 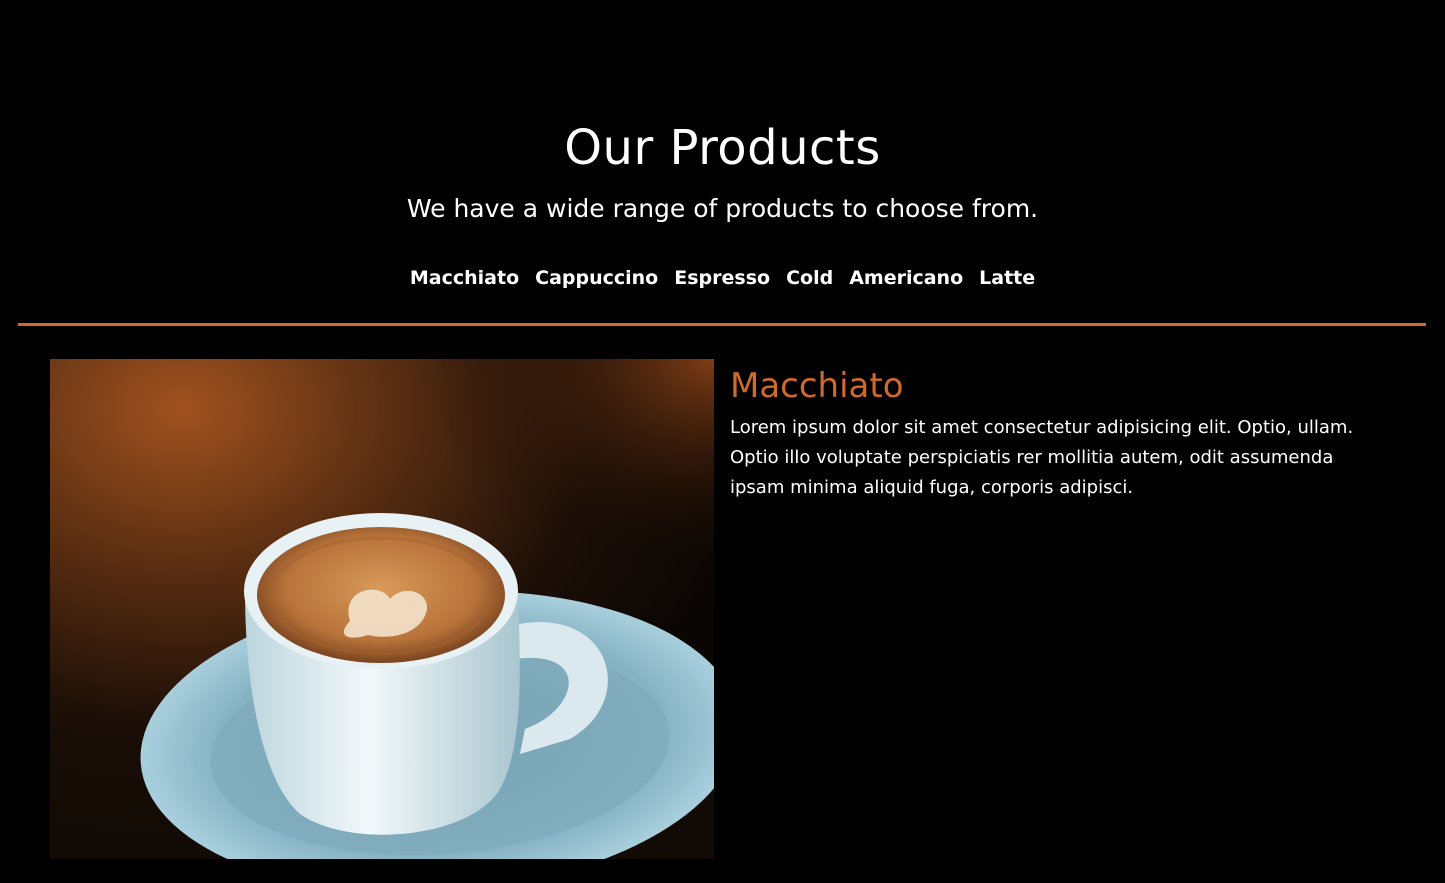 I want to click on tab-espresso: Espresso, so click(x=722, y=278).